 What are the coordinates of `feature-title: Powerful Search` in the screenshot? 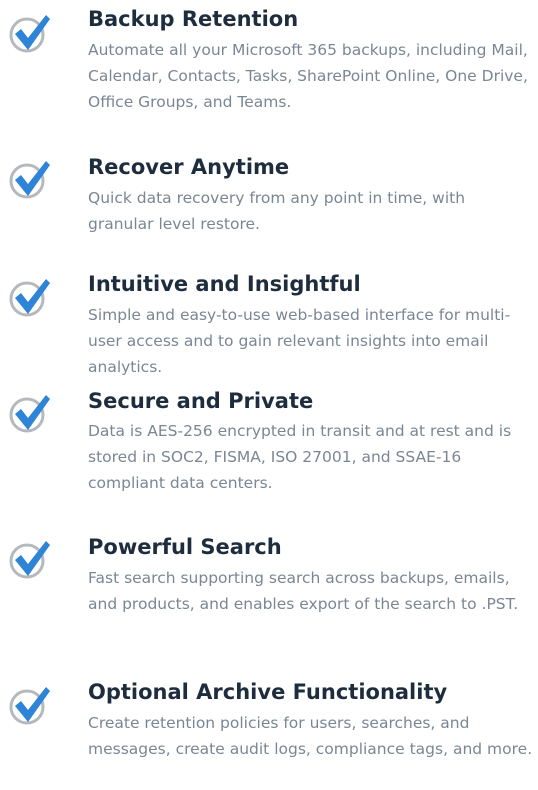 It's located at (185, 547).